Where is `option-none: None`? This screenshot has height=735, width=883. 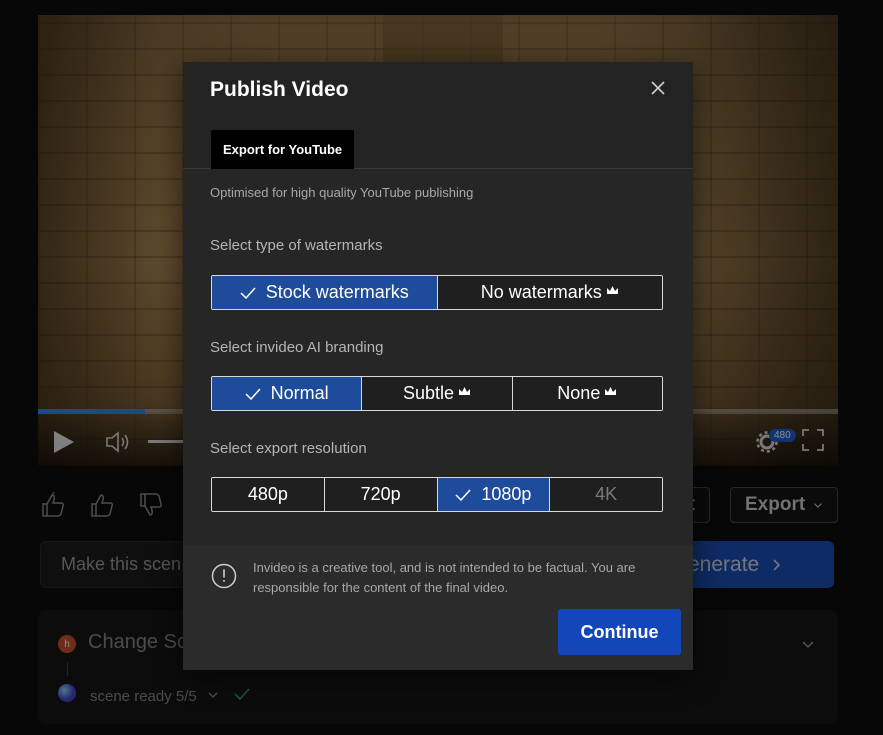
option-none: None is located at coordinates (587, 393).